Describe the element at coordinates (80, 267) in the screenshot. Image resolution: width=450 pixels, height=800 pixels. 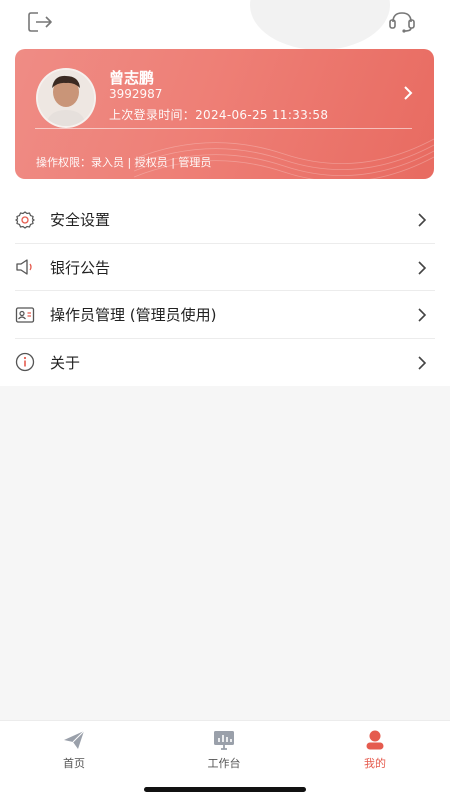
I see `menu-item-label: 银行公告` at that location.